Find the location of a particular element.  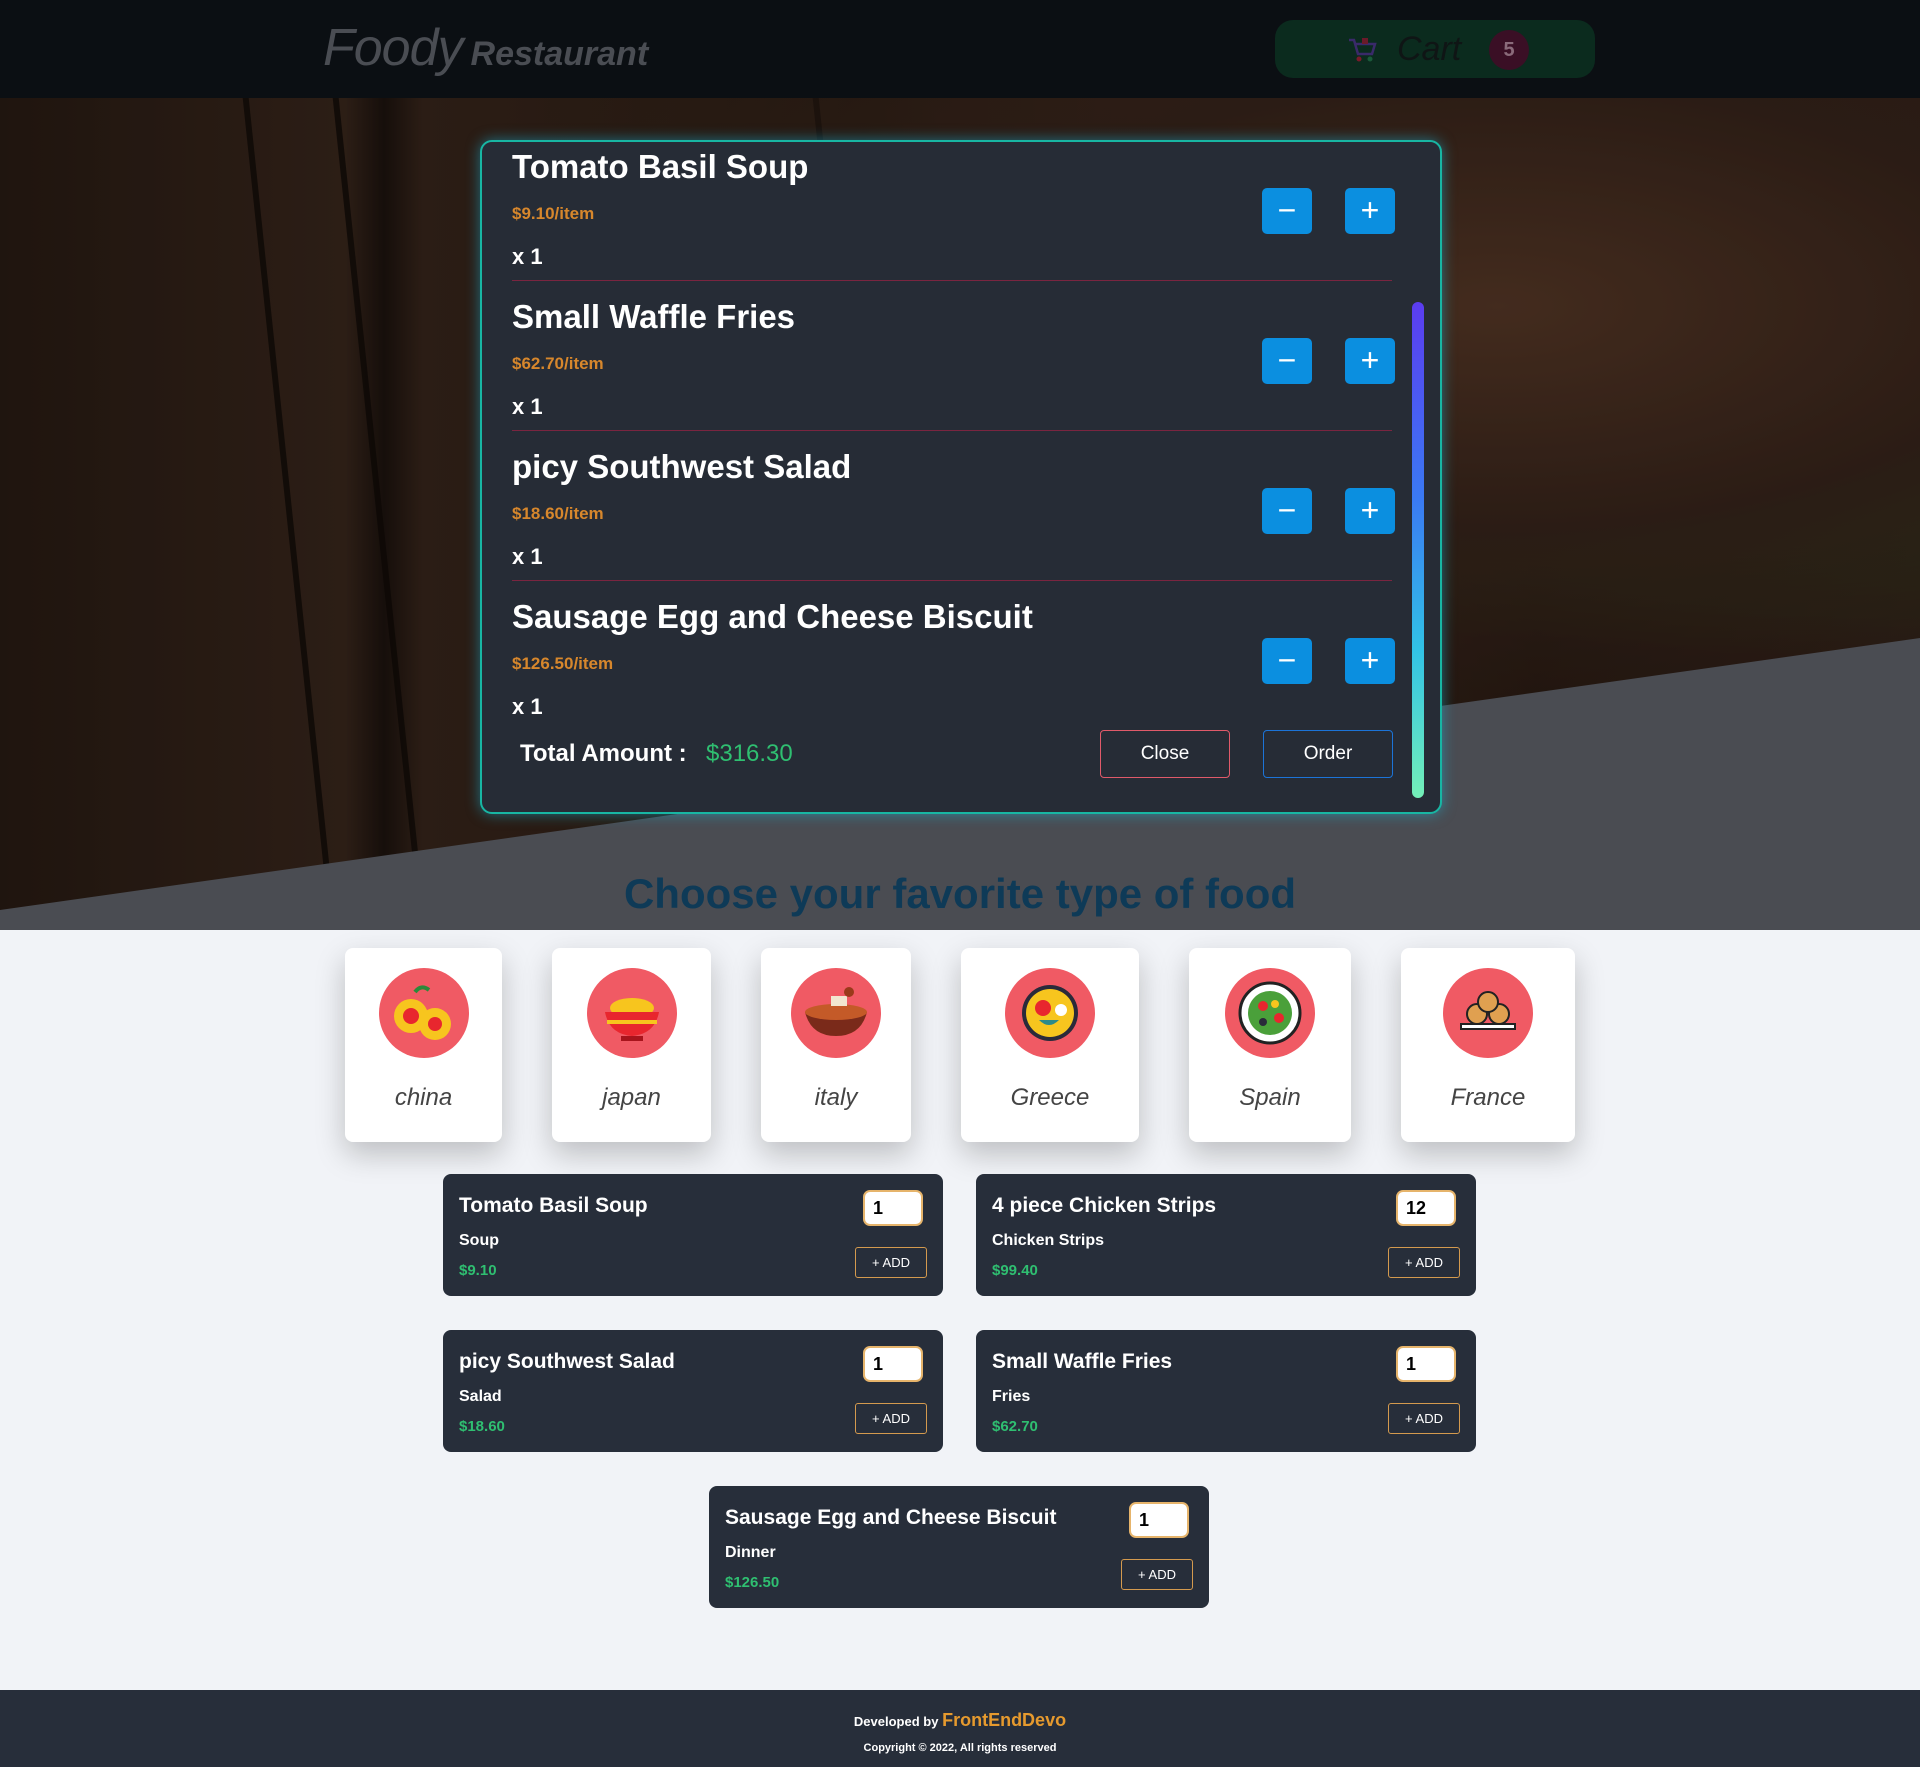

cart-label: Cart is located at coordinates (1429, 49).